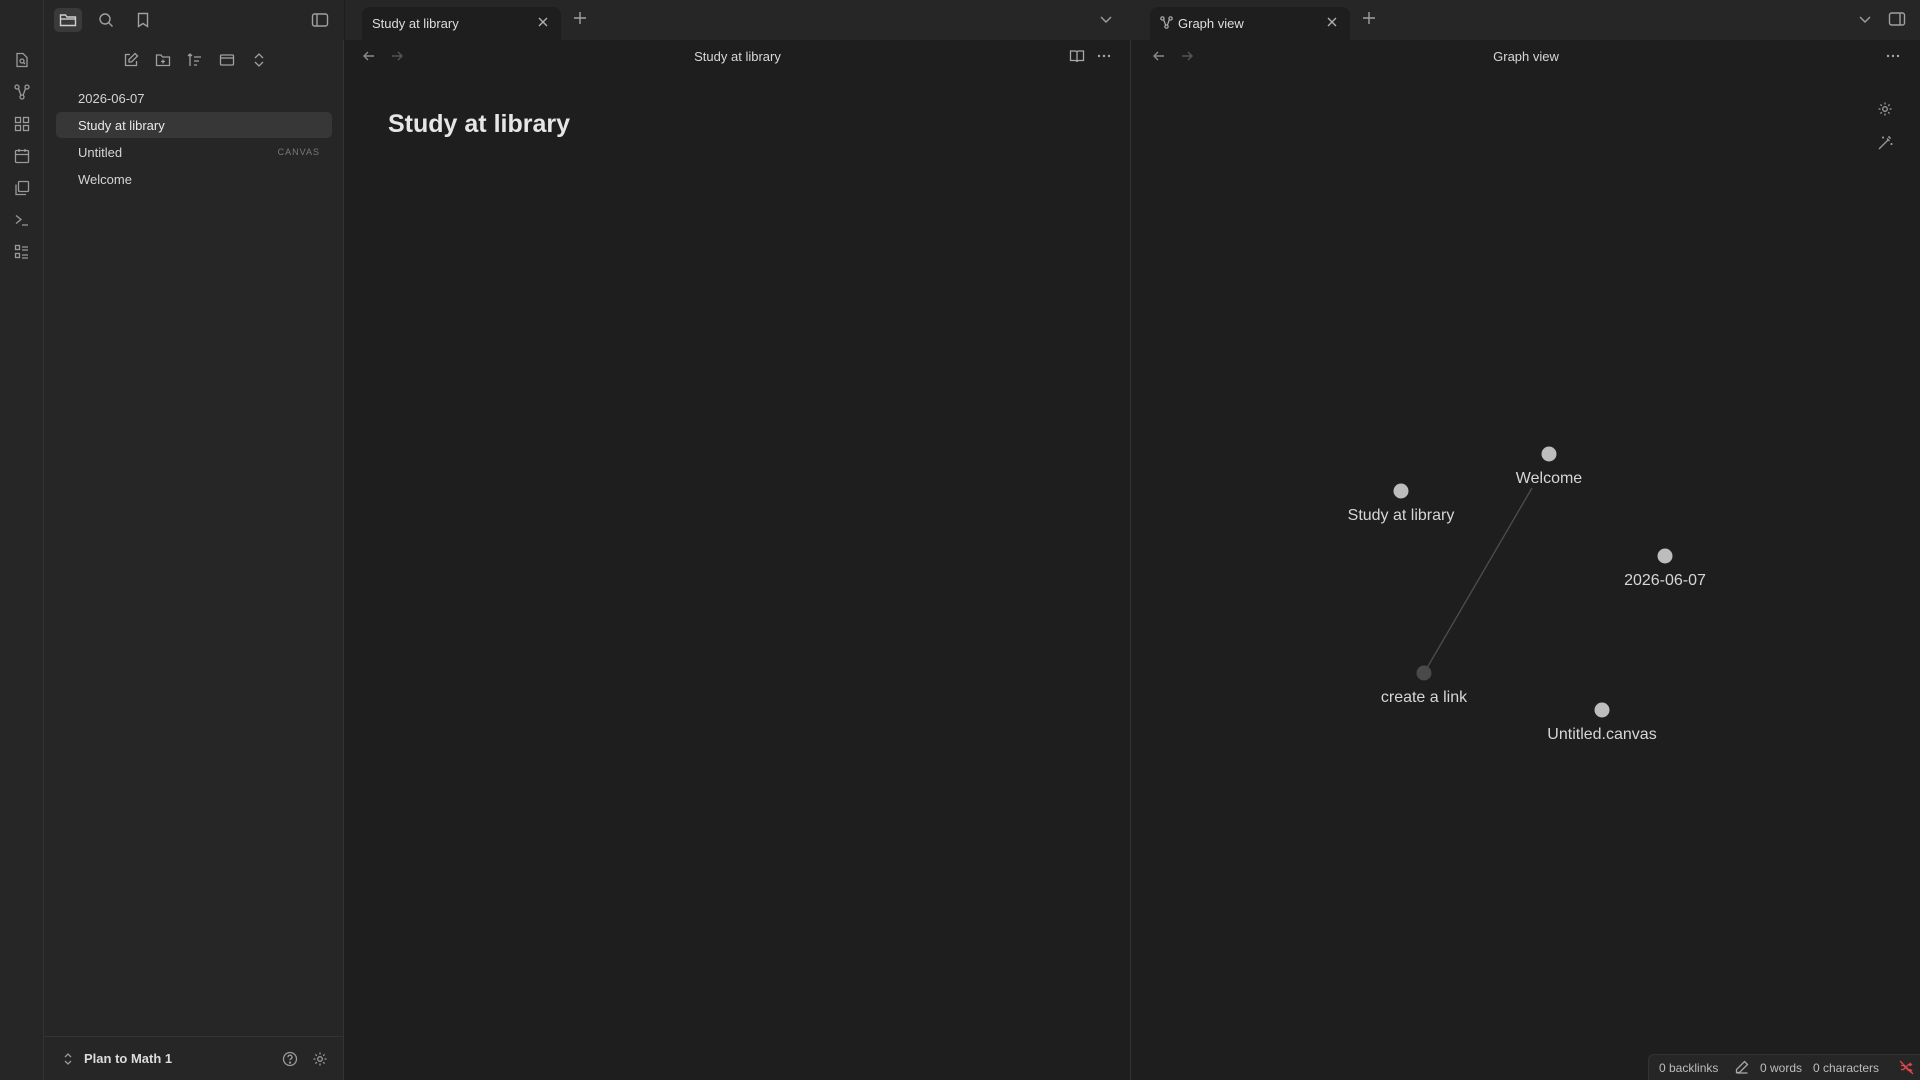 This screenshot has height=1080, width=1920. I want to click on graph-node-label: create a link, so click(1424, 697).